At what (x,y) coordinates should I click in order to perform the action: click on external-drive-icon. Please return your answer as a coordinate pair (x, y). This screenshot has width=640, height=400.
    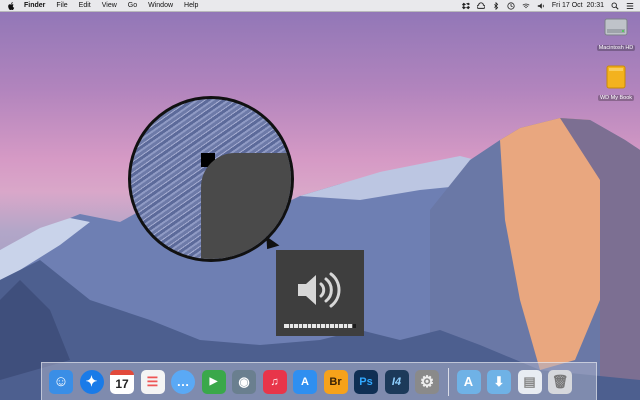
    Looking at the image, I should click on (616, 77).